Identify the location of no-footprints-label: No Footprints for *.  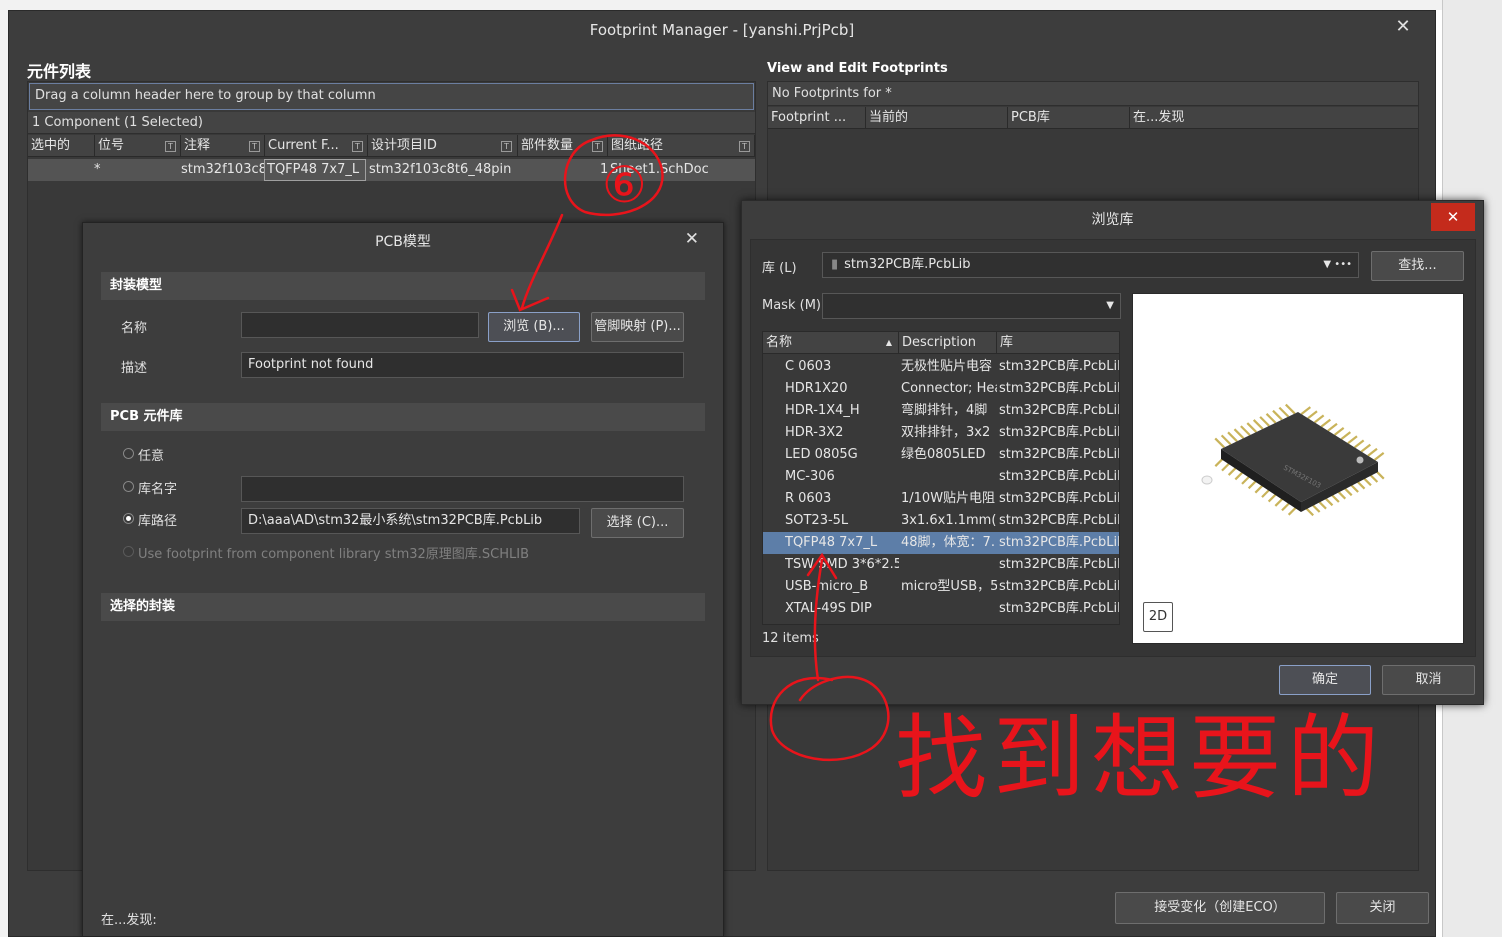
(1093, 94).